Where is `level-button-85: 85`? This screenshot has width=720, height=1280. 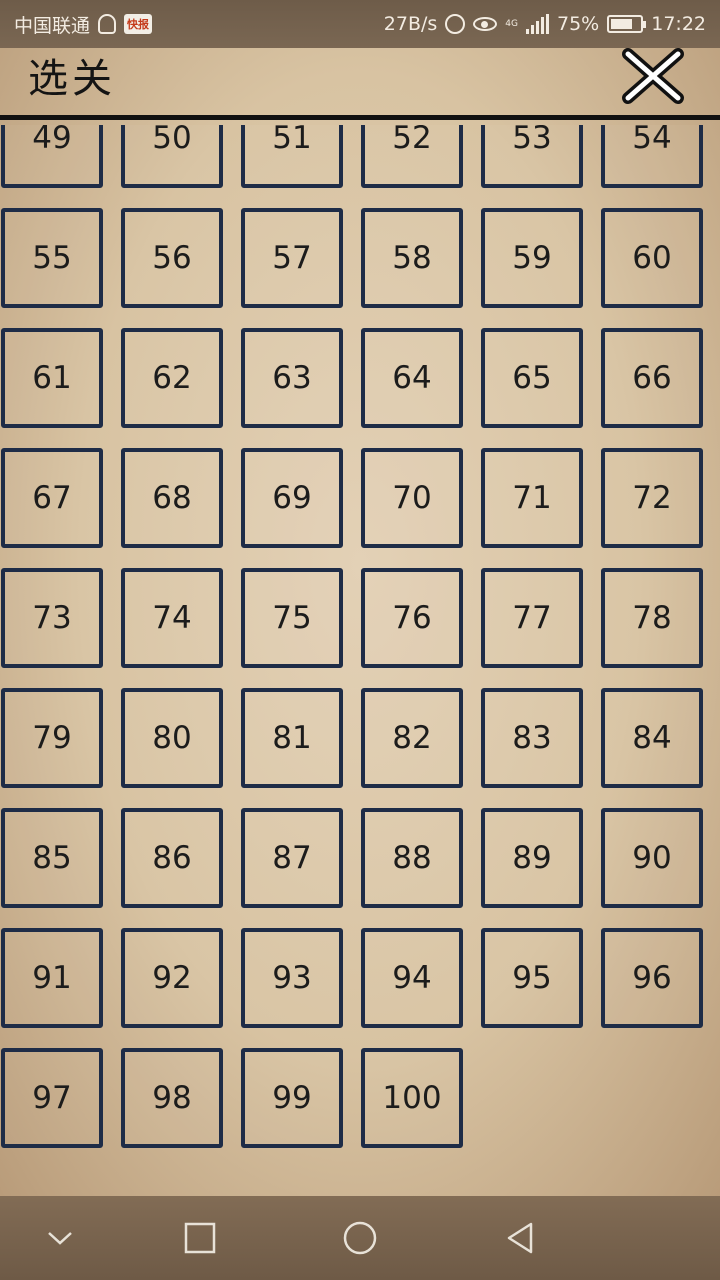 level-button-85: 85 is located at coordinates (52, 858).